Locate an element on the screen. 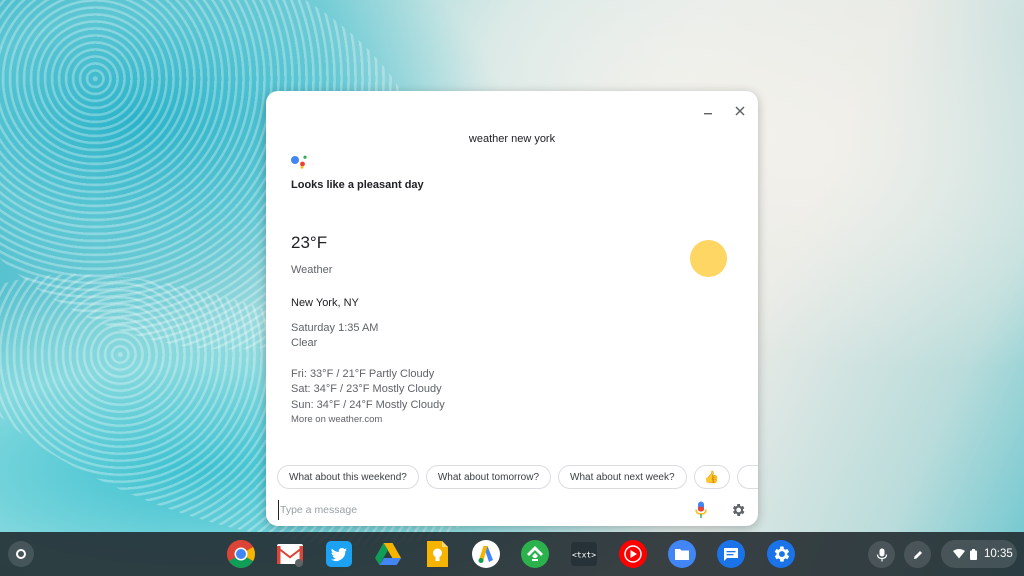 The width and height of the screenshot is (1024, 576). sun-icon is located at coordinates (708, 258).